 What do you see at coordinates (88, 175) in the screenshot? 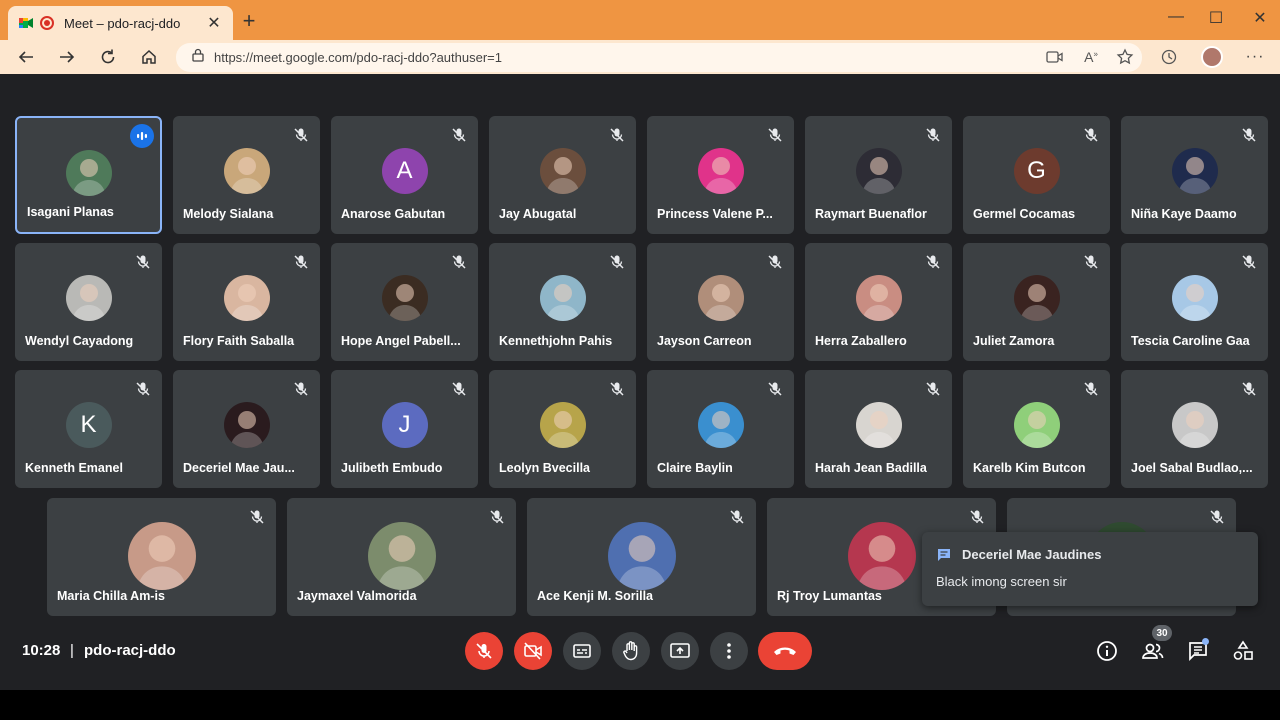
I see `participant-tile: Isagani Planas` at bounding box center [88, 175].